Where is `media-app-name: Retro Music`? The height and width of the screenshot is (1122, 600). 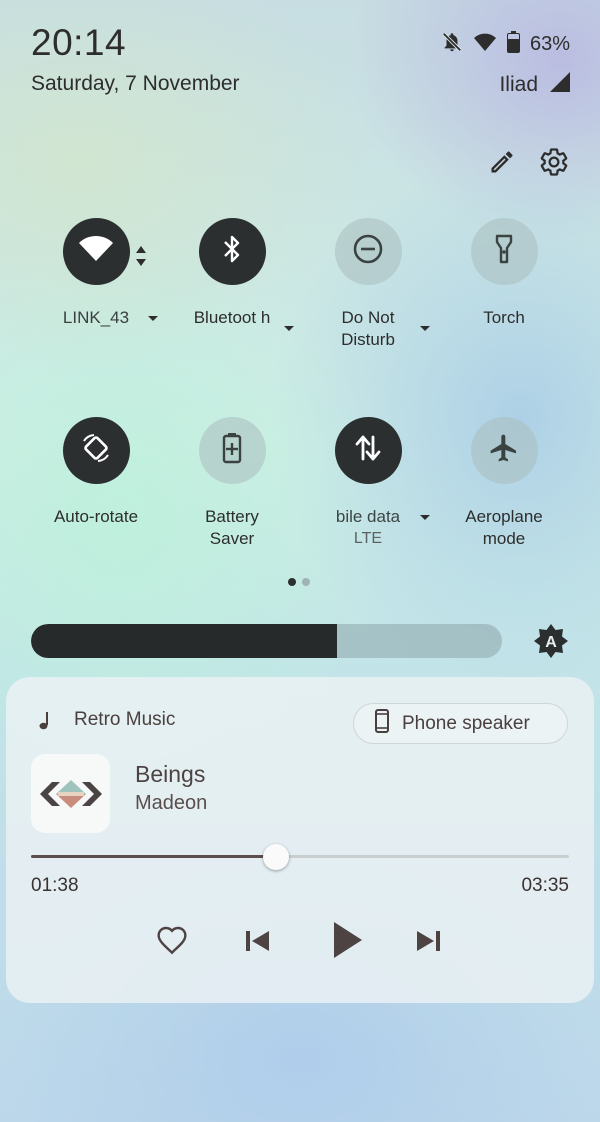 media-app-name: Retro Music is located at coordinates (125, 719).